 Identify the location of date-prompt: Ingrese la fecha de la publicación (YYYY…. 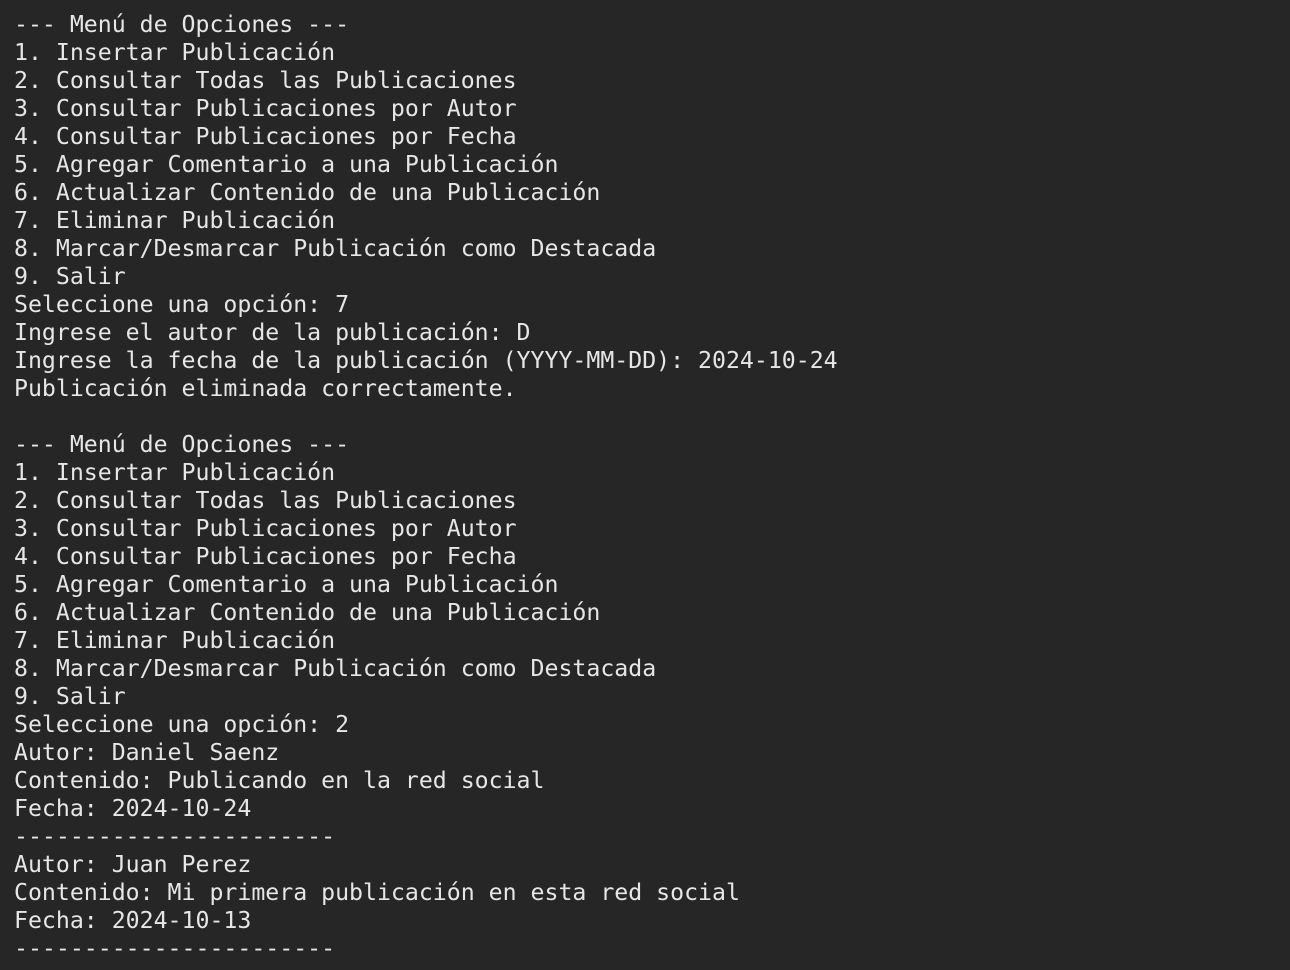
(426, 360).